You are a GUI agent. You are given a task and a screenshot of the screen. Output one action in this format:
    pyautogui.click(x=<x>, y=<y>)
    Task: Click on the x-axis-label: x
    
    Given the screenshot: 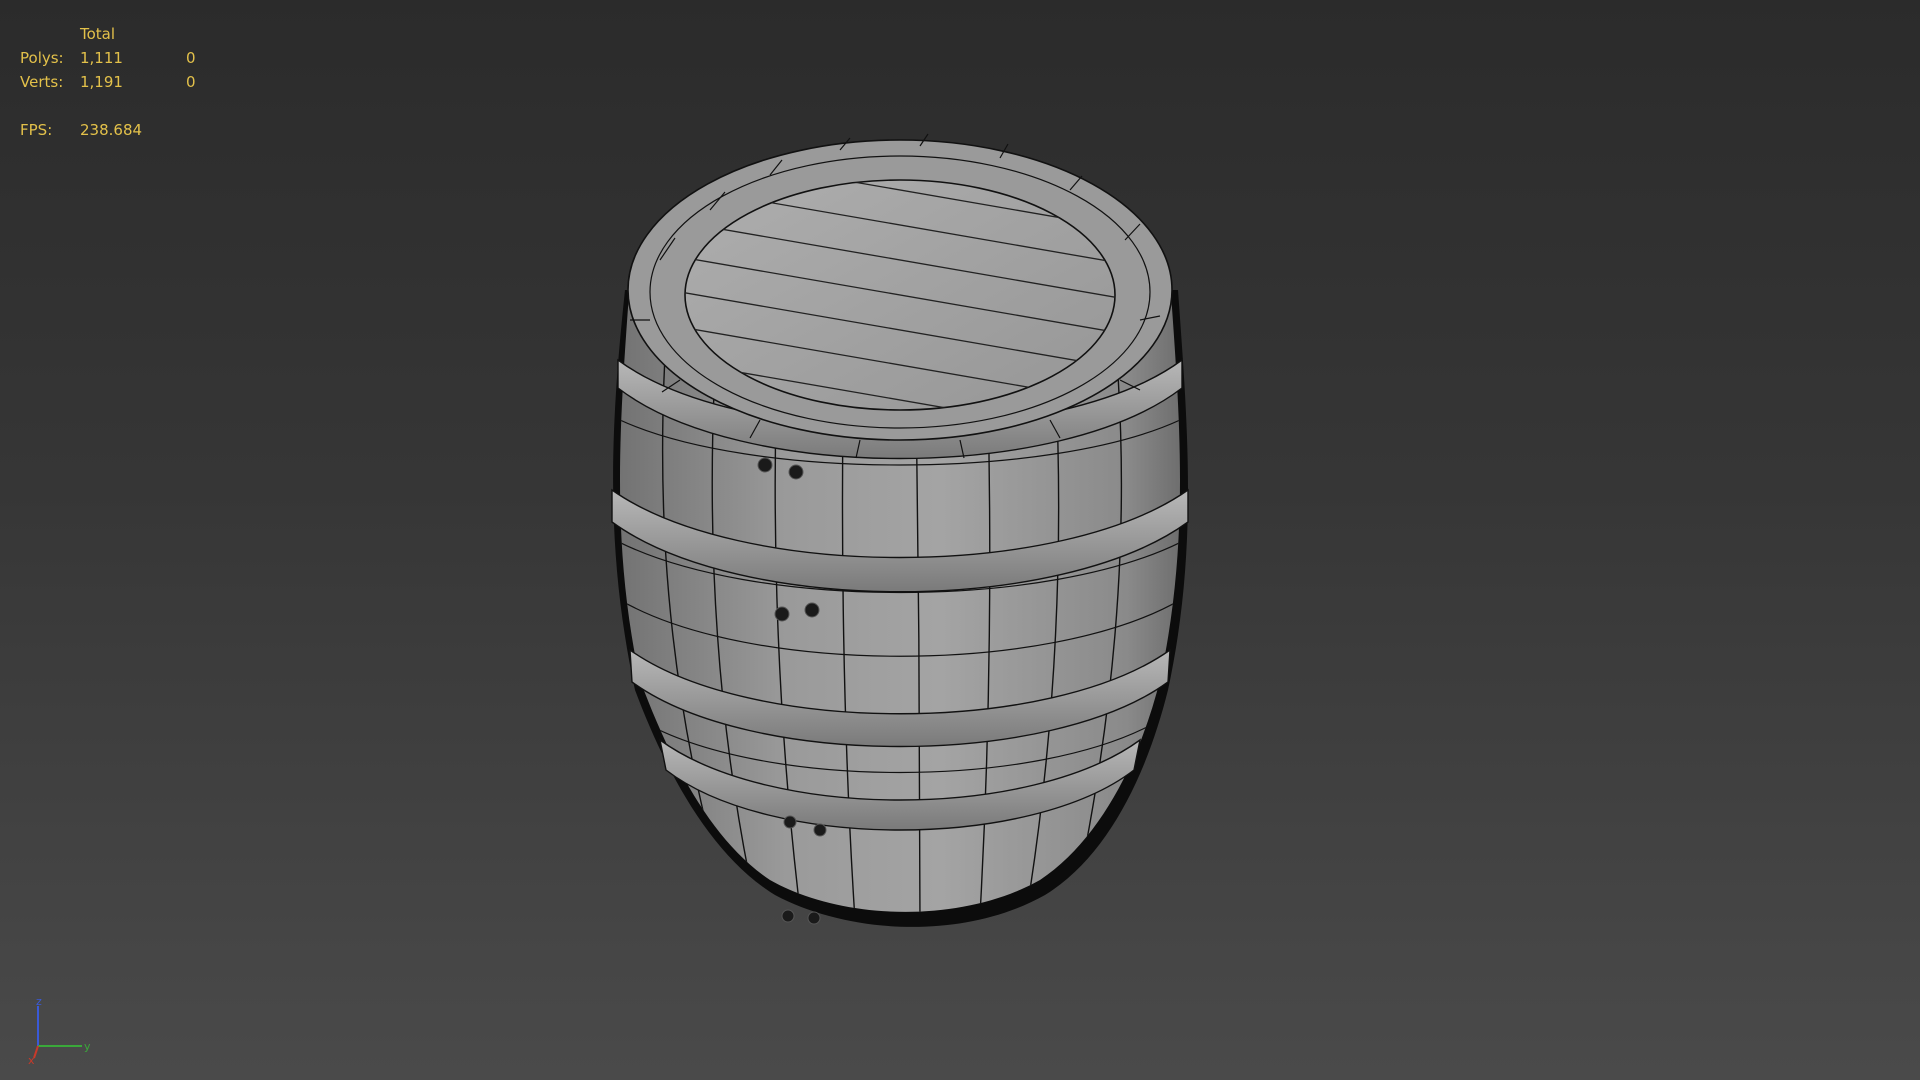 What is the action you would take?
    pyautogui.click(x=31, y=1060)
    